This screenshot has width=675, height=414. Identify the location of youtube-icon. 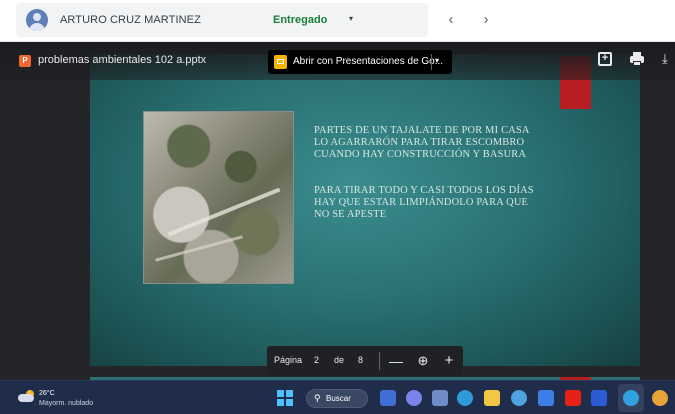
(573, 398).